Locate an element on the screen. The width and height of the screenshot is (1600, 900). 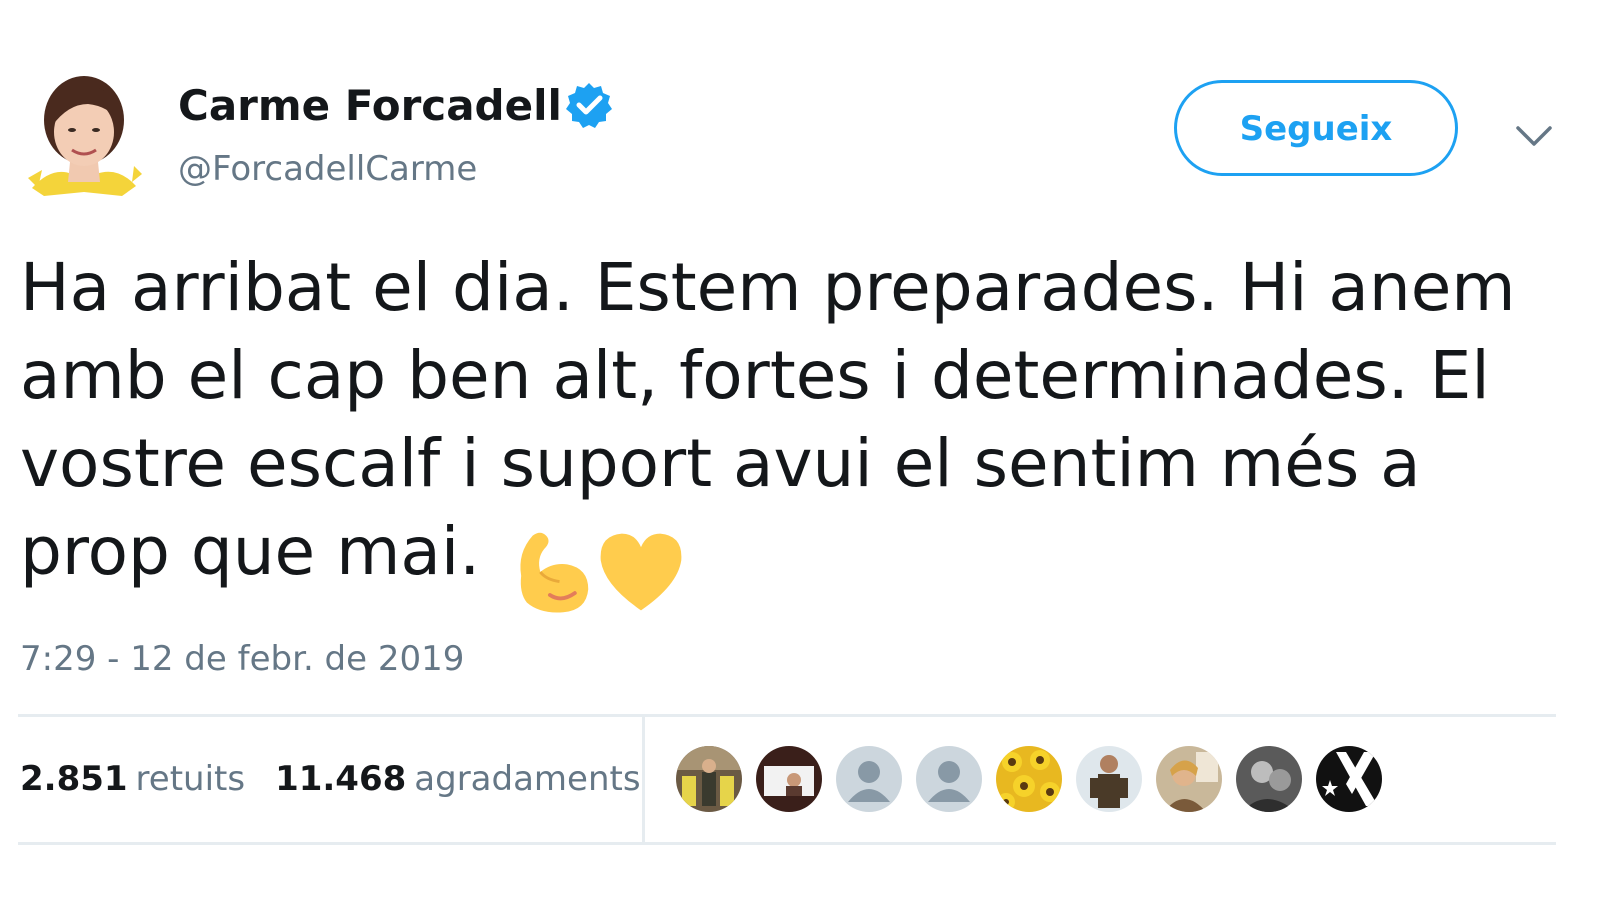
author-display-name: Carme Forcadell is located at coordinates (370, 106).